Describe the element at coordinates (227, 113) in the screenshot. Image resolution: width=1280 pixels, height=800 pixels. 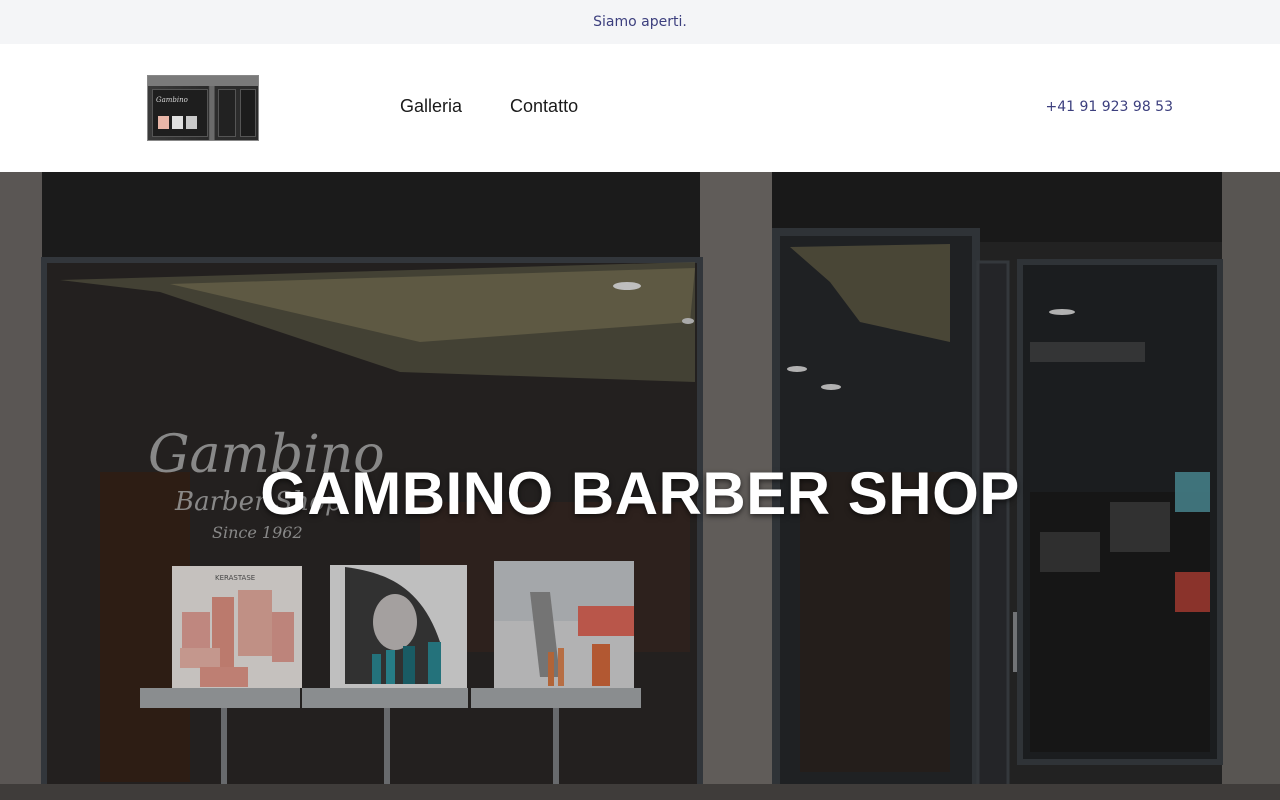
I see `logo-door` at that location.